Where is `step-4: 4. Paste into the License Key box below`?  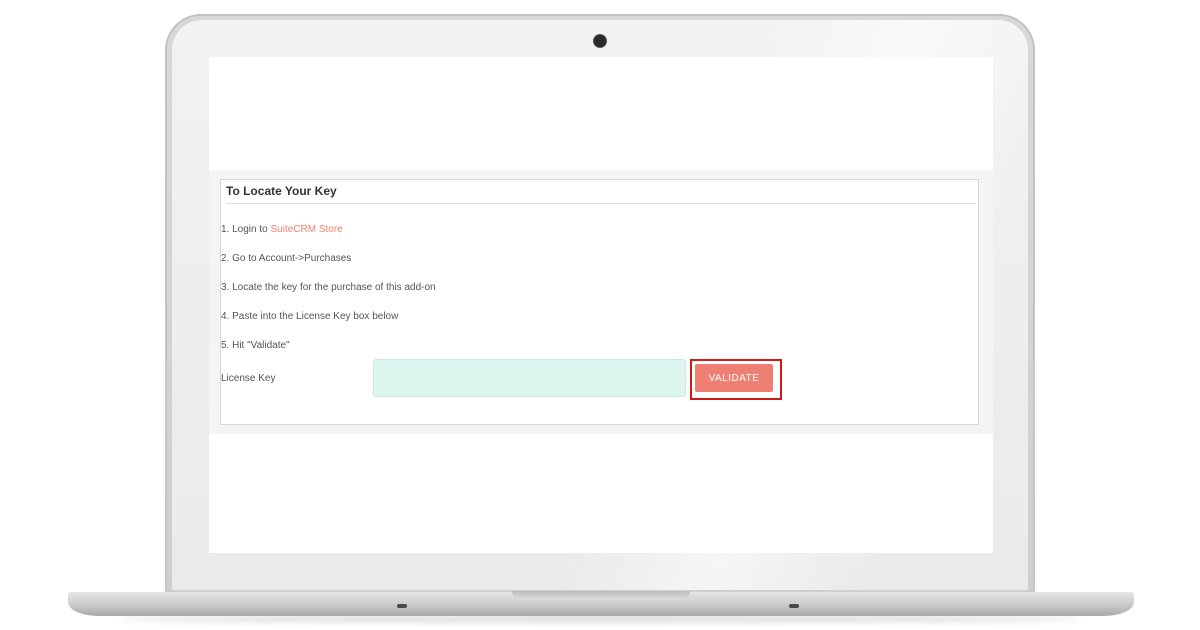
step-4: 4. Paste into the License Key box below is located at coordinates (310, 316).